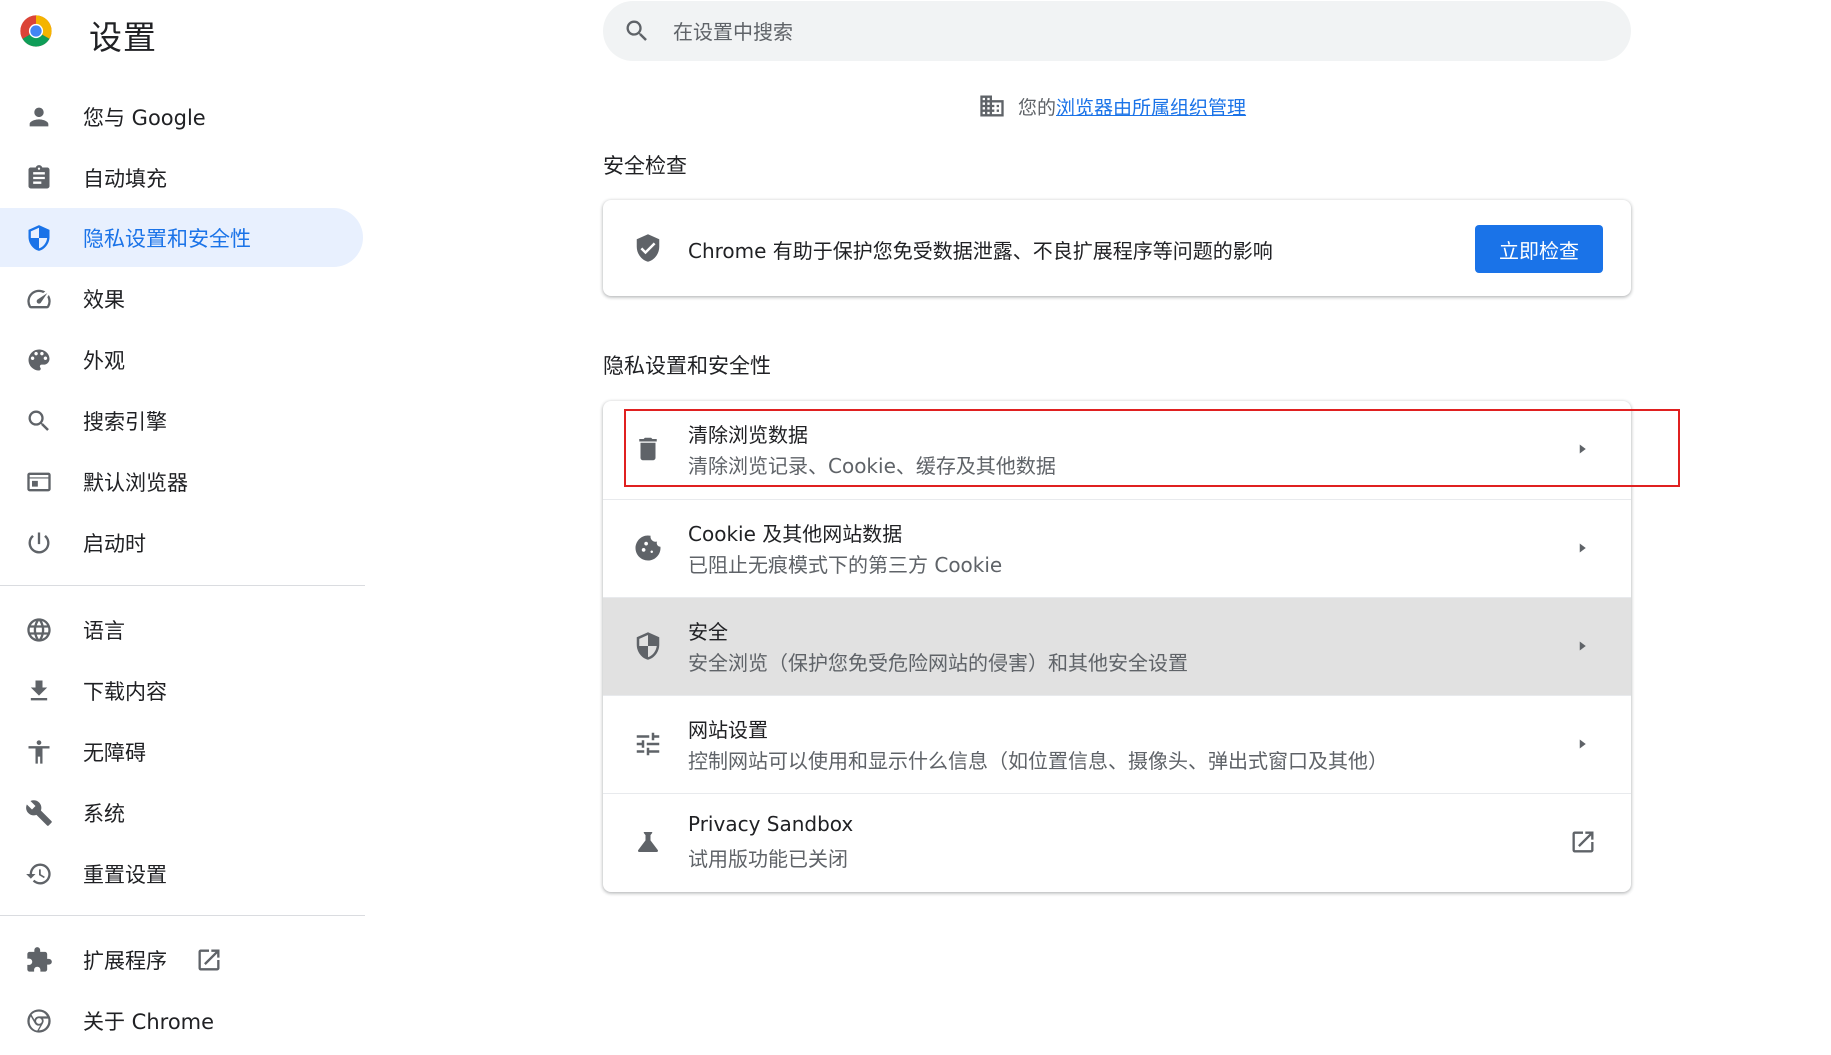  Describe the element at coordinates (181, 629) in the screenshot. I see `sidebar-item-languages: 语言` at that location.